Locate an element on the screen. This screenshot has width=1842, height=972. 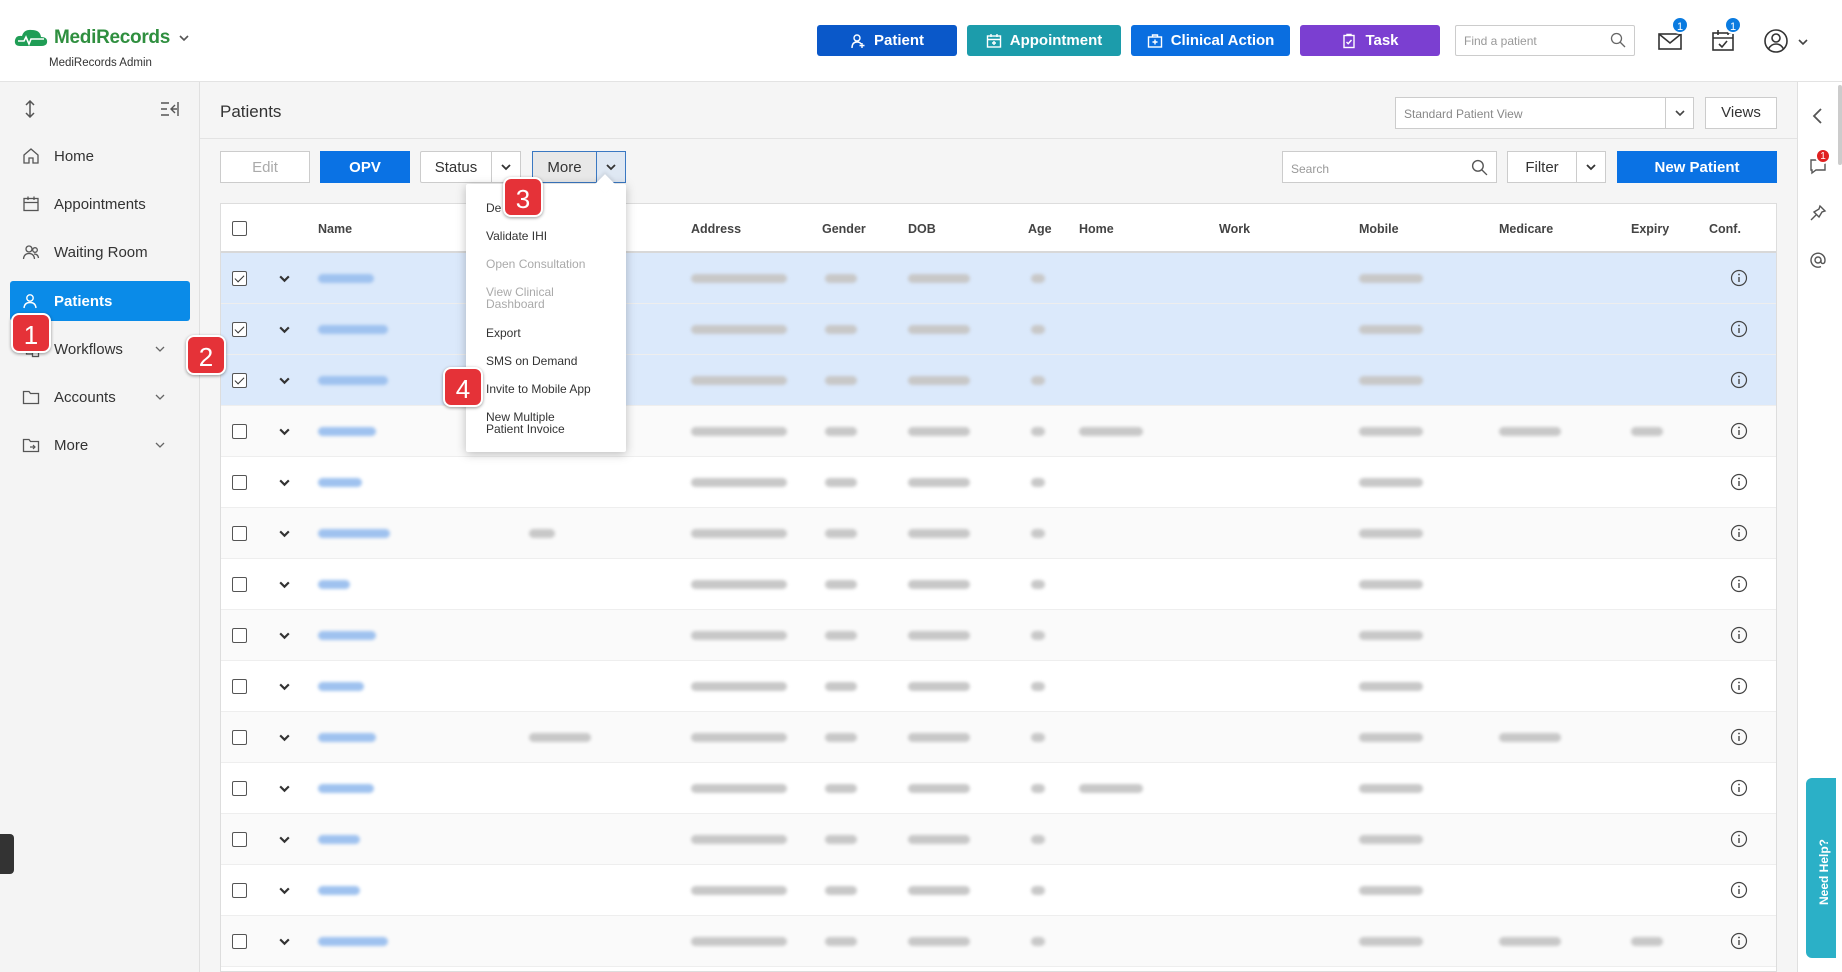
user-avatar-icon is located at coordinates (1776, 41).